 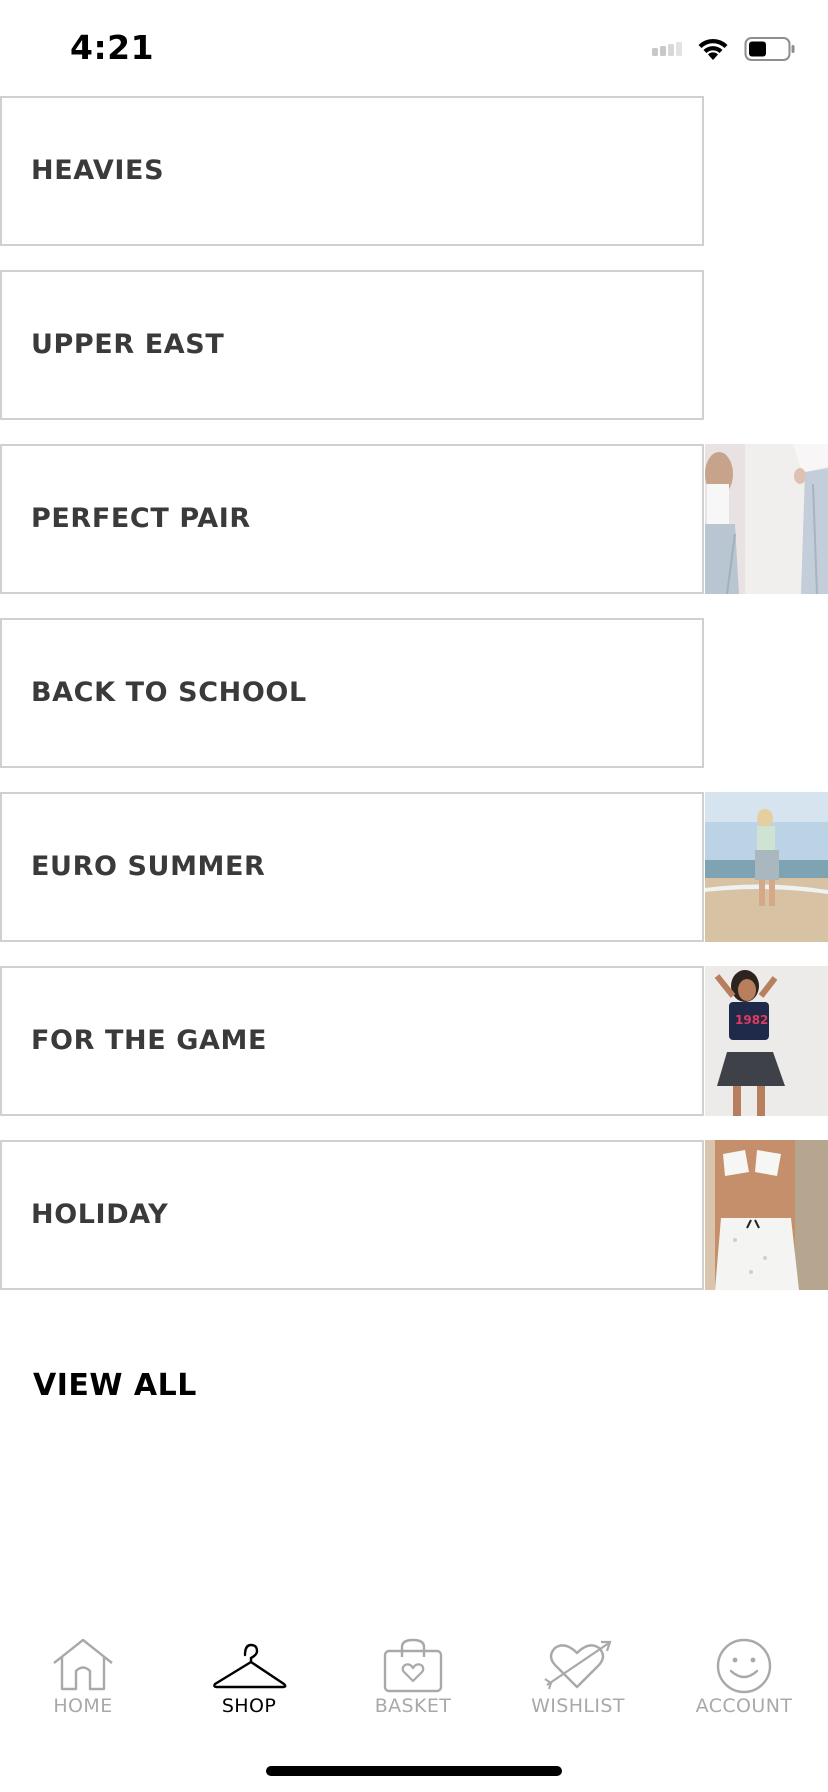 What do you see at coordinates (352, 1215) in the screenshot?
I see `category-button-holiday: HOLIDAY` at bounding box center [352, 1215].